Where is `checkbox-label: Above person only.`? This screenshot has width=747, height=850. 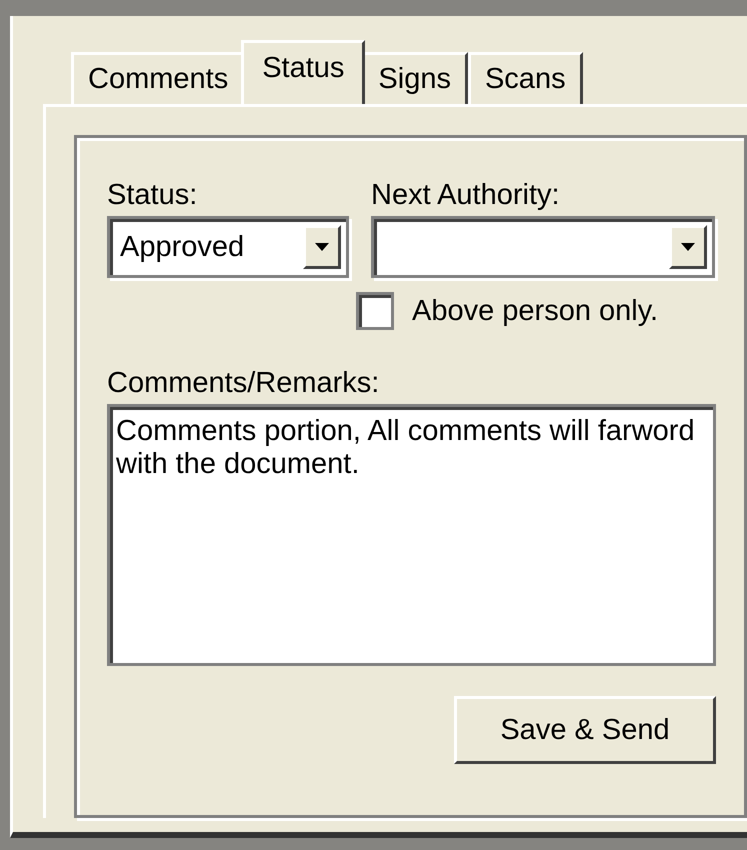 checkbox-label: Above person only. is located at coordinates (535, 311).